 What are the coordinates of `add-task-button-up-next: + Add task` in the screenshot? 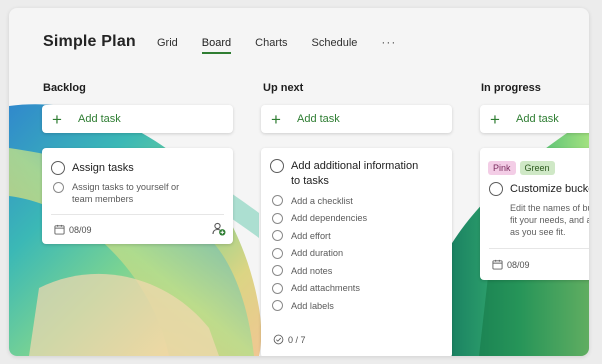 It's located at (356, 119).